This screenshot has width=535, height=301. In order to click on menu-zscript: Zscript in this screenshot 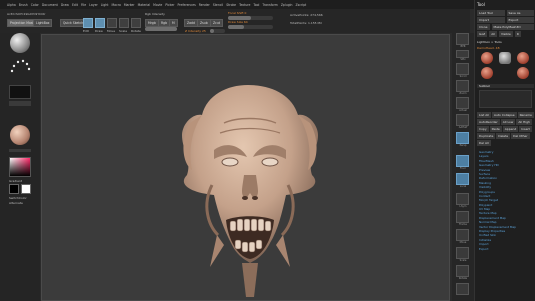, I will do `click(301, 5)`.